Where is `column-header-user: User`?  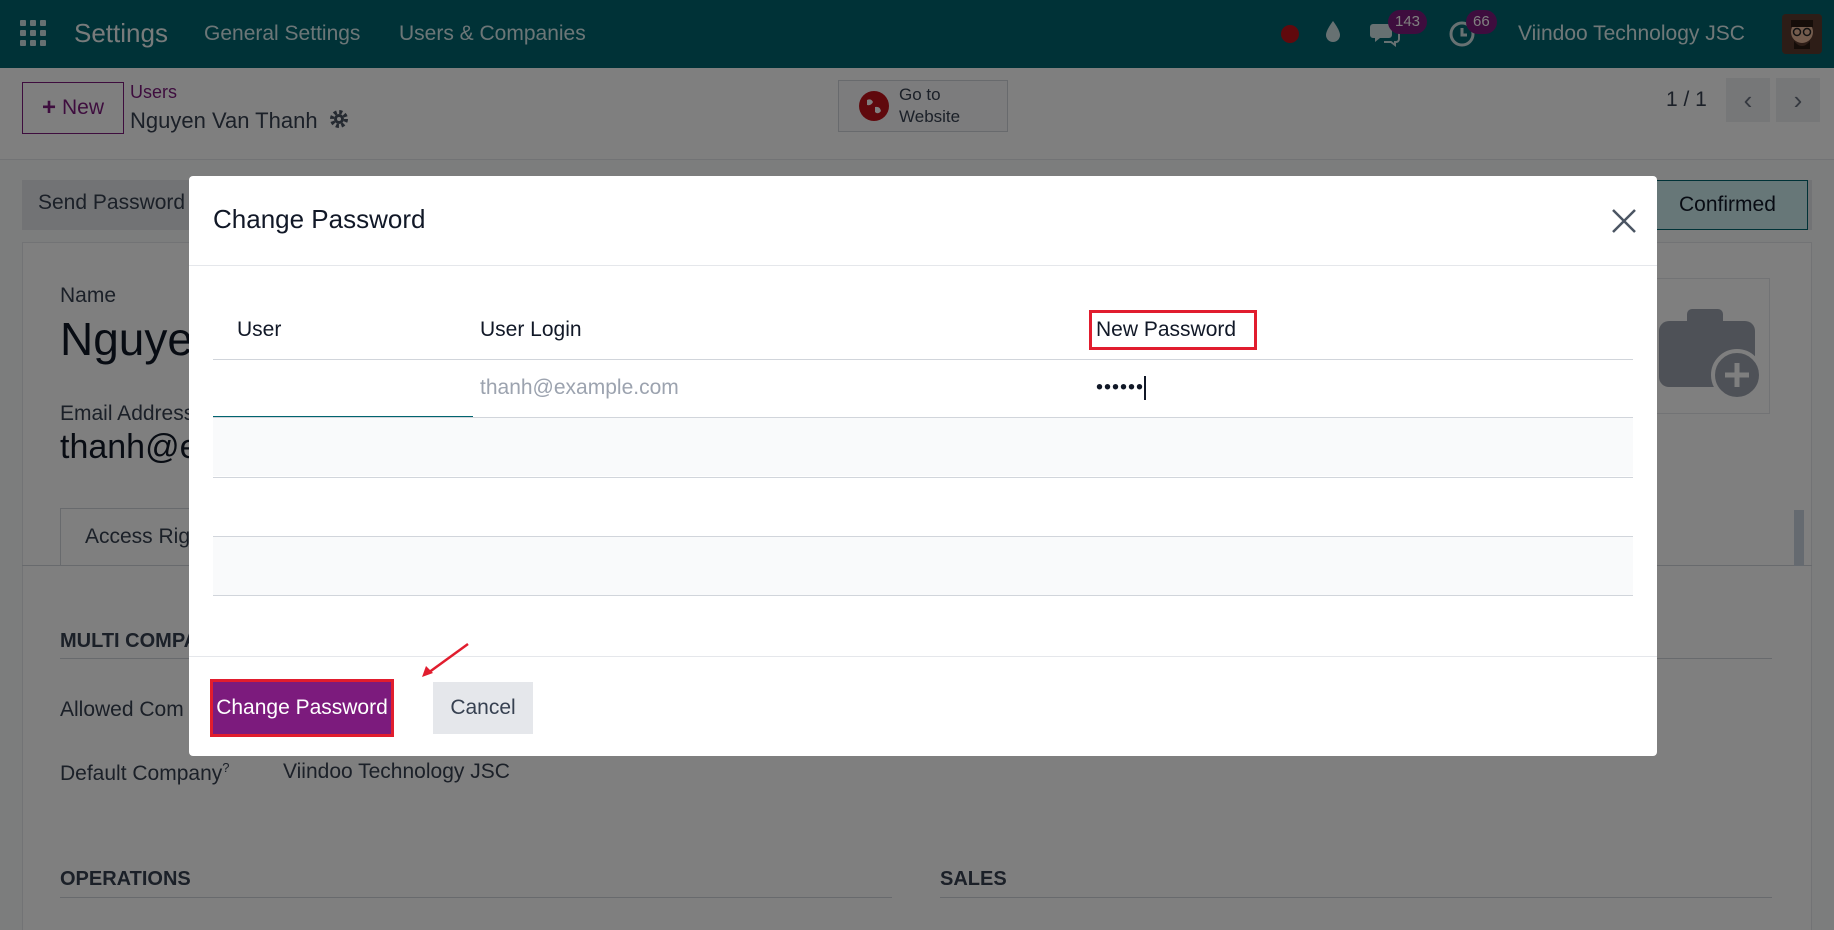 column-header-user: User is located at coordinates (259, 330).